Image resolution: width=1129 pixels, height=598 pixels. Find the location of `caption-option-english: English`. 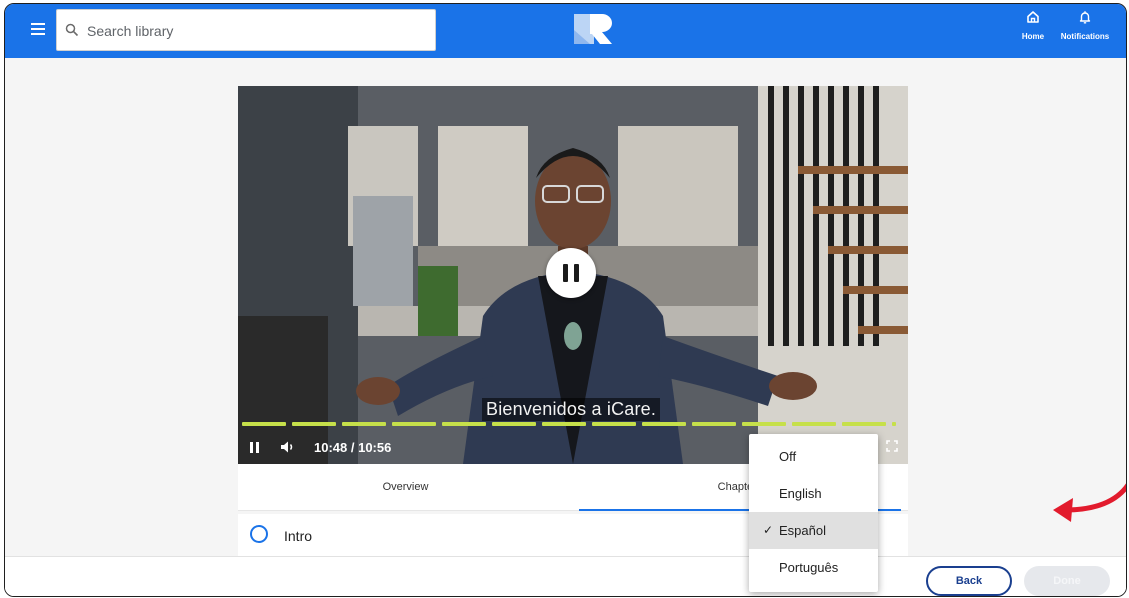

caption-option-english: English is located at coordinates (813, 493).